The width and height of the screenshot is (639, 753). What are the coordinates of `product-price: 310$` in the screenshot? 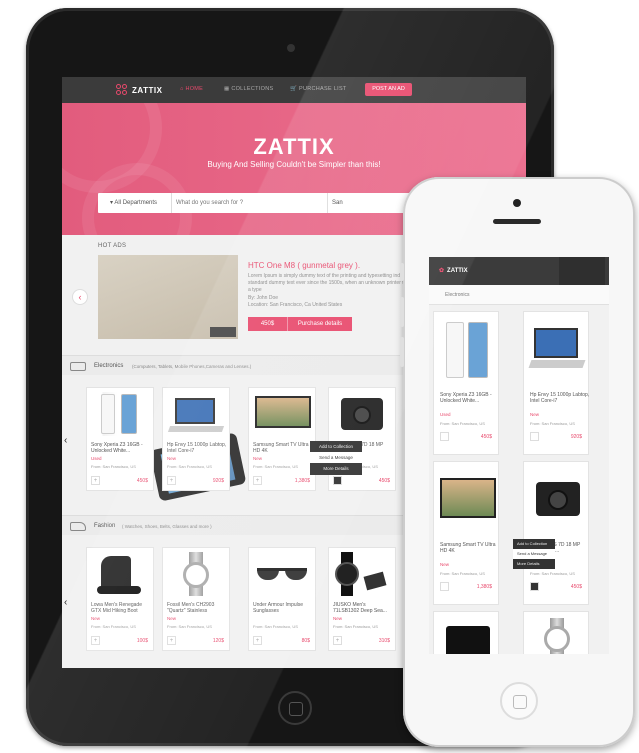 It's located at (384, 641).